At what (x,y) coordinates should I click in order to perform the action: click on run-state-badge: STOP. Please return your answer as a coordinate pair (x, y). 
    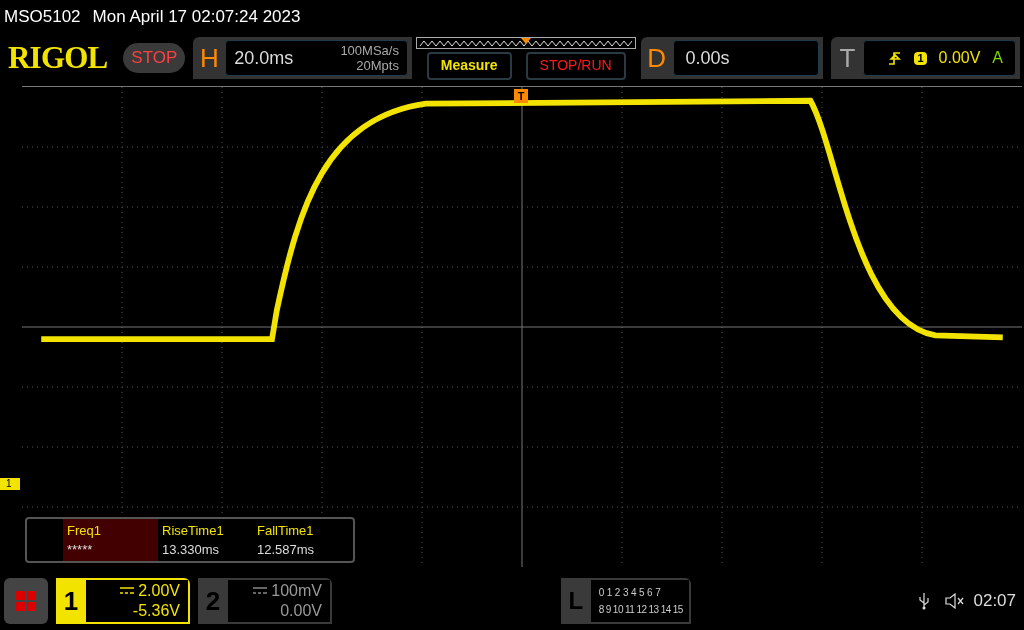
    Looking at the image, I should click on (154, 58).